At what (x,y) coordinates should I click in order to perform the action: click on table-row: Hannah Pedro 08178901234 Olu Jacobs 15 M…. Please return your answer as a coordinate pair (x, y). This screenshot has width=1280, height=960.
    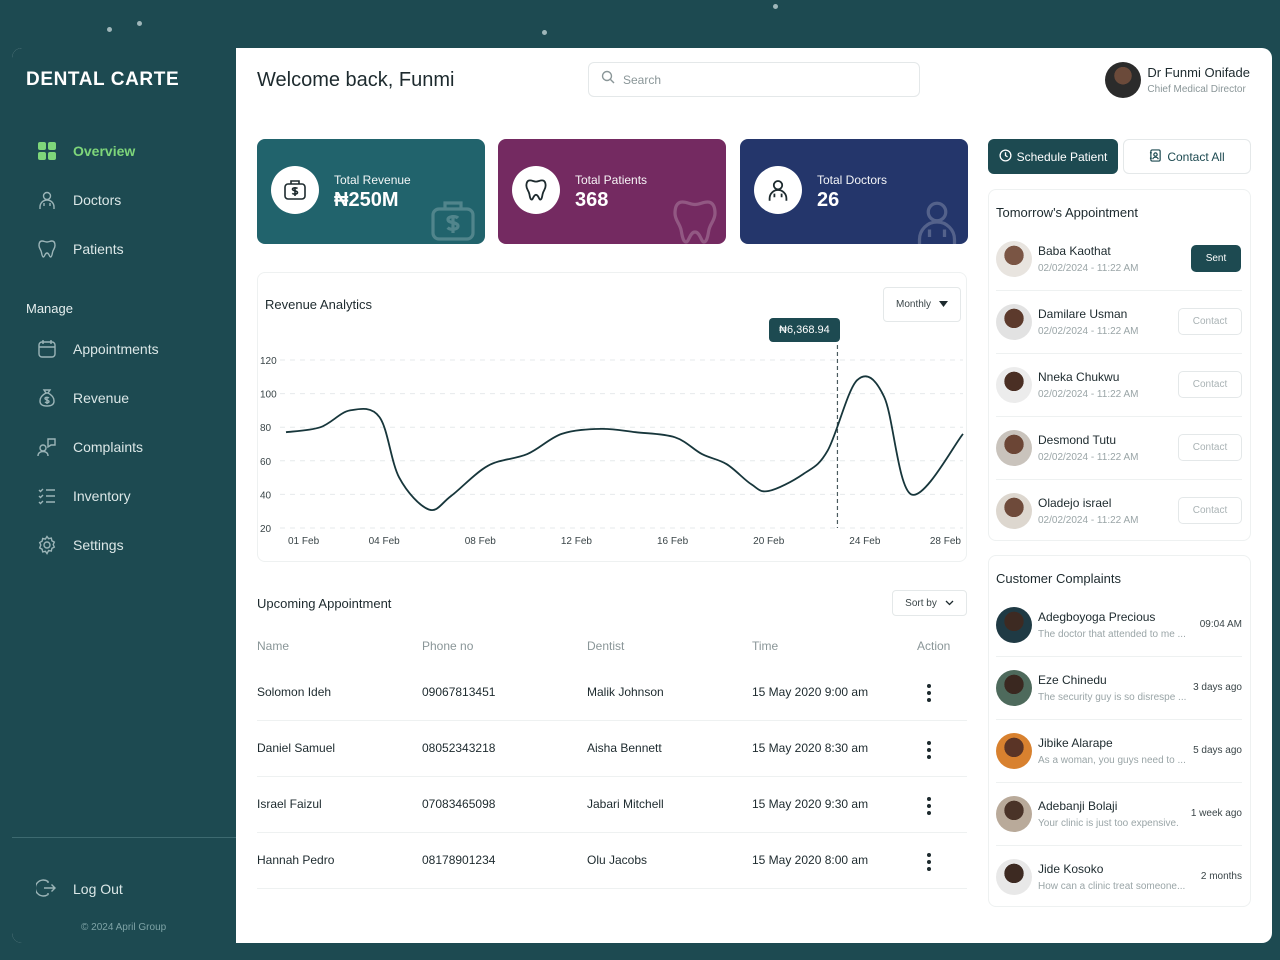
    Looking at the image, I should click on (612, 860).